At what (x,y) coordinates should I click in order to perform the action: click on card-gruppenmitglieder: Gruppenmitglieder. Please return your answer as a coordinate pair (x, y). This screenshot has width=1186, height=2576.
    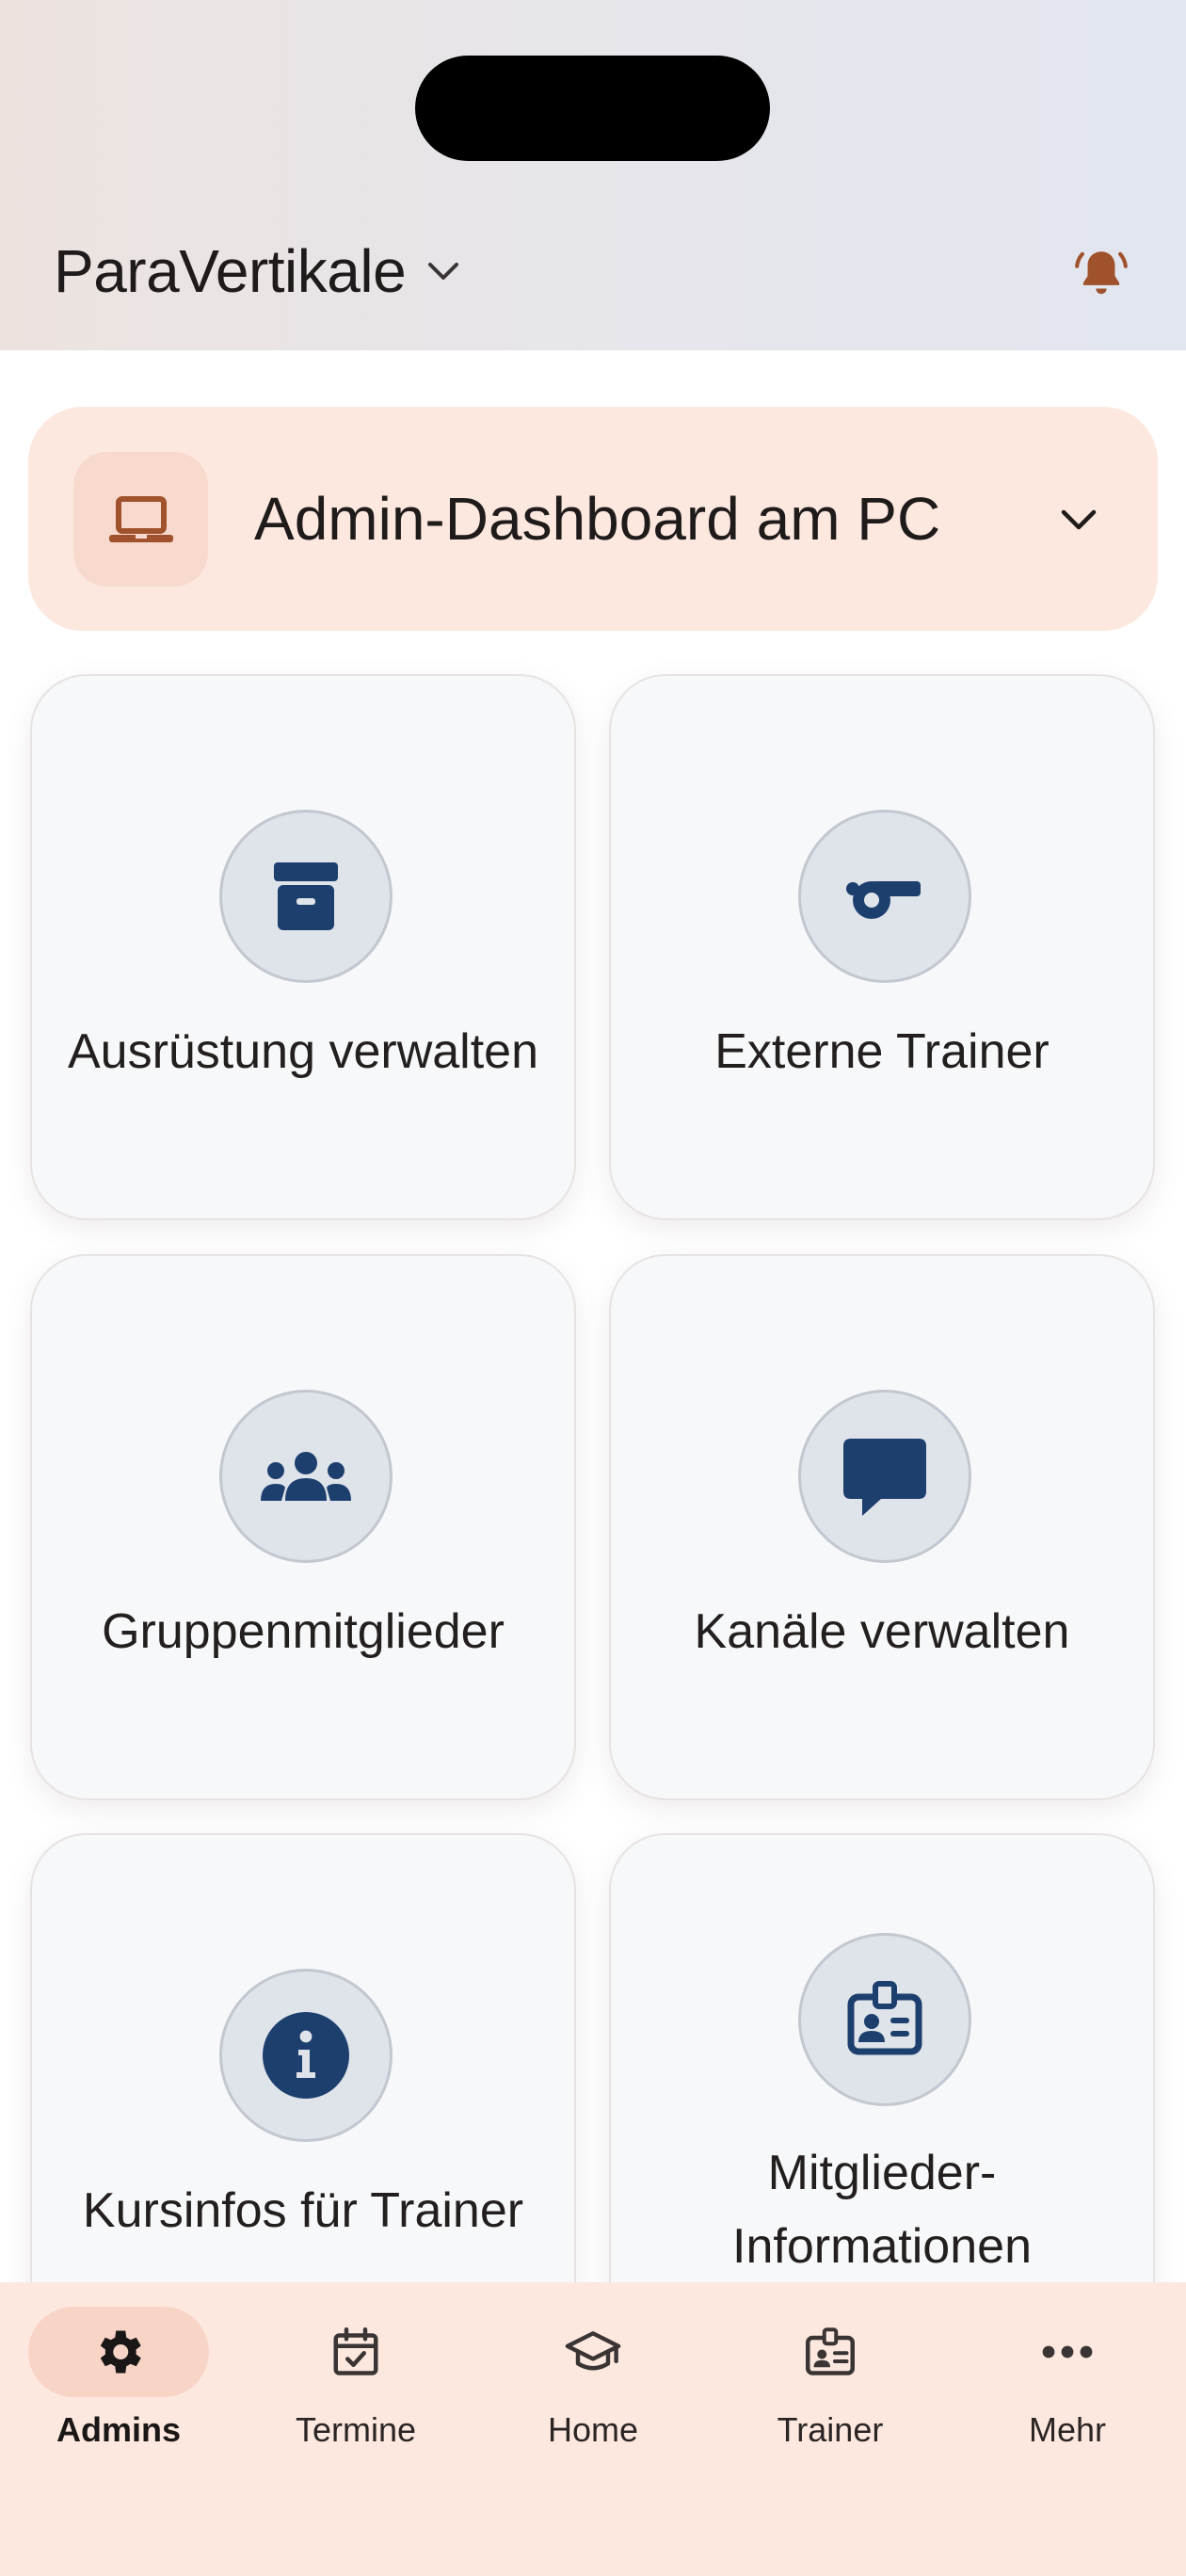
    Looking at the image, I should click on (303, 1527).